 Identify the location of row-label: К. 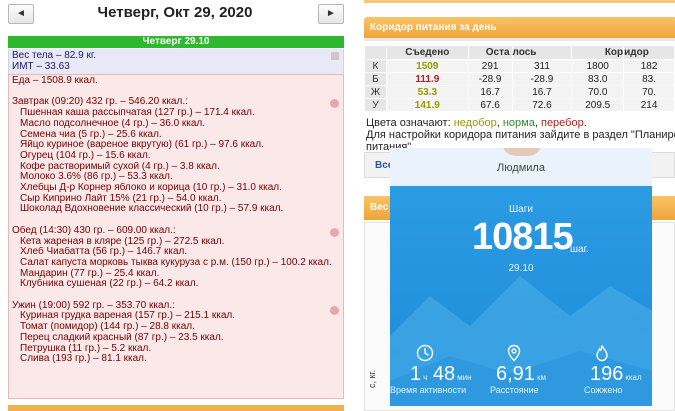
(375, 66).